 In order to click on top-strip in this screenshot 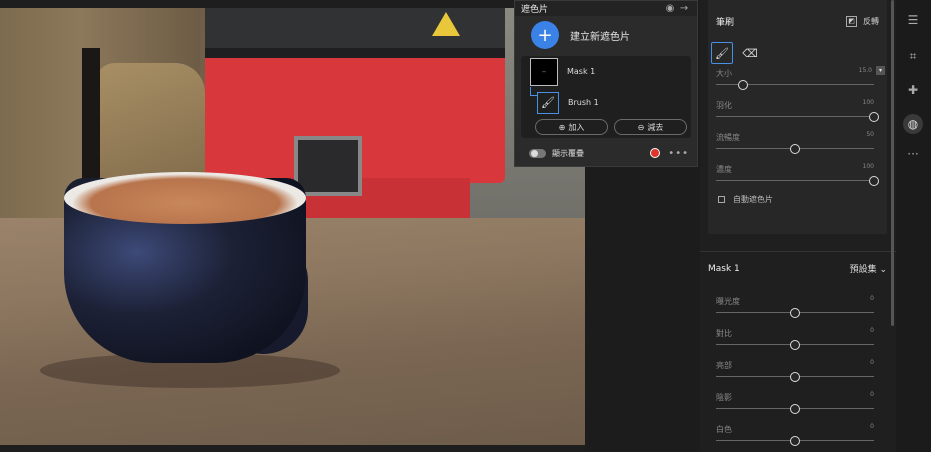, I will do `click(292, 4)`.